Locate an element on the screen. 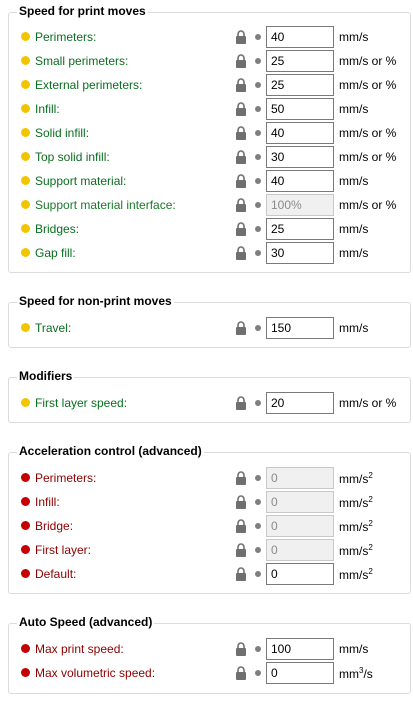 Image resolution: width=413 pixels, height=701 pixels. setting-row-support-material-interface: Support material interface: mm/s or % is located at coordinates (209, 205).